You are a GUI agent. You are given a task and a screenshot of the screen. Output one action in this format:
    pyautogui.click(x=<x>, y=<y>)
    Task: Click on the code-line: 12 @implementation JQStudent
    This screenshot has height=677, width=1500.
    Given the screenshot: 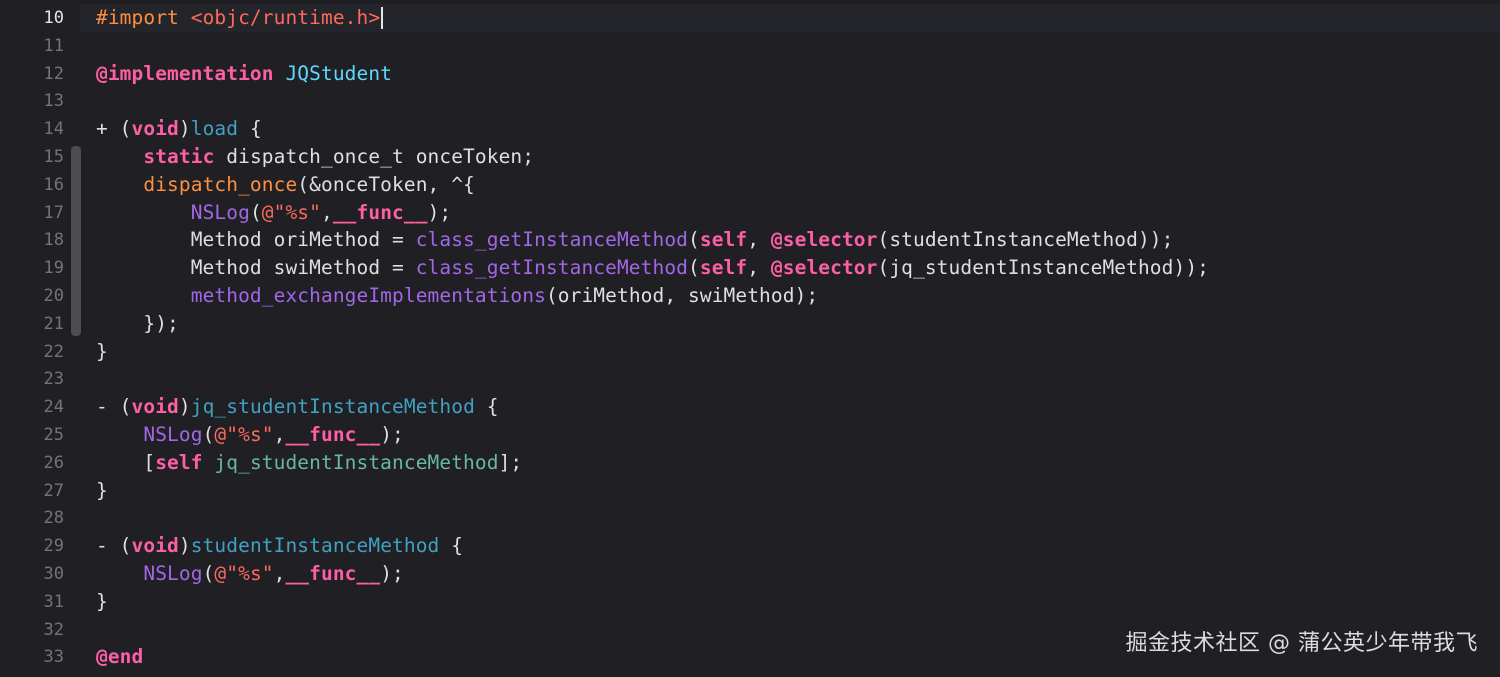 What is the action you would take?
    pyautogui.click(x=750, y=74)
    